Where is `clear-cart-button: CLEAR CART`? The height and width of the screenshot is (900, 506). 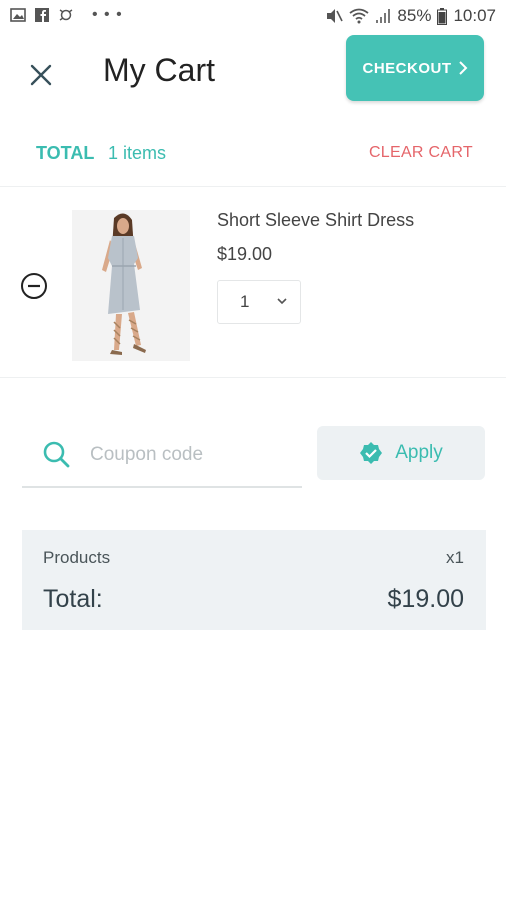 clear-cart-button: CLEAR CART is located at coordinates (421, 153).